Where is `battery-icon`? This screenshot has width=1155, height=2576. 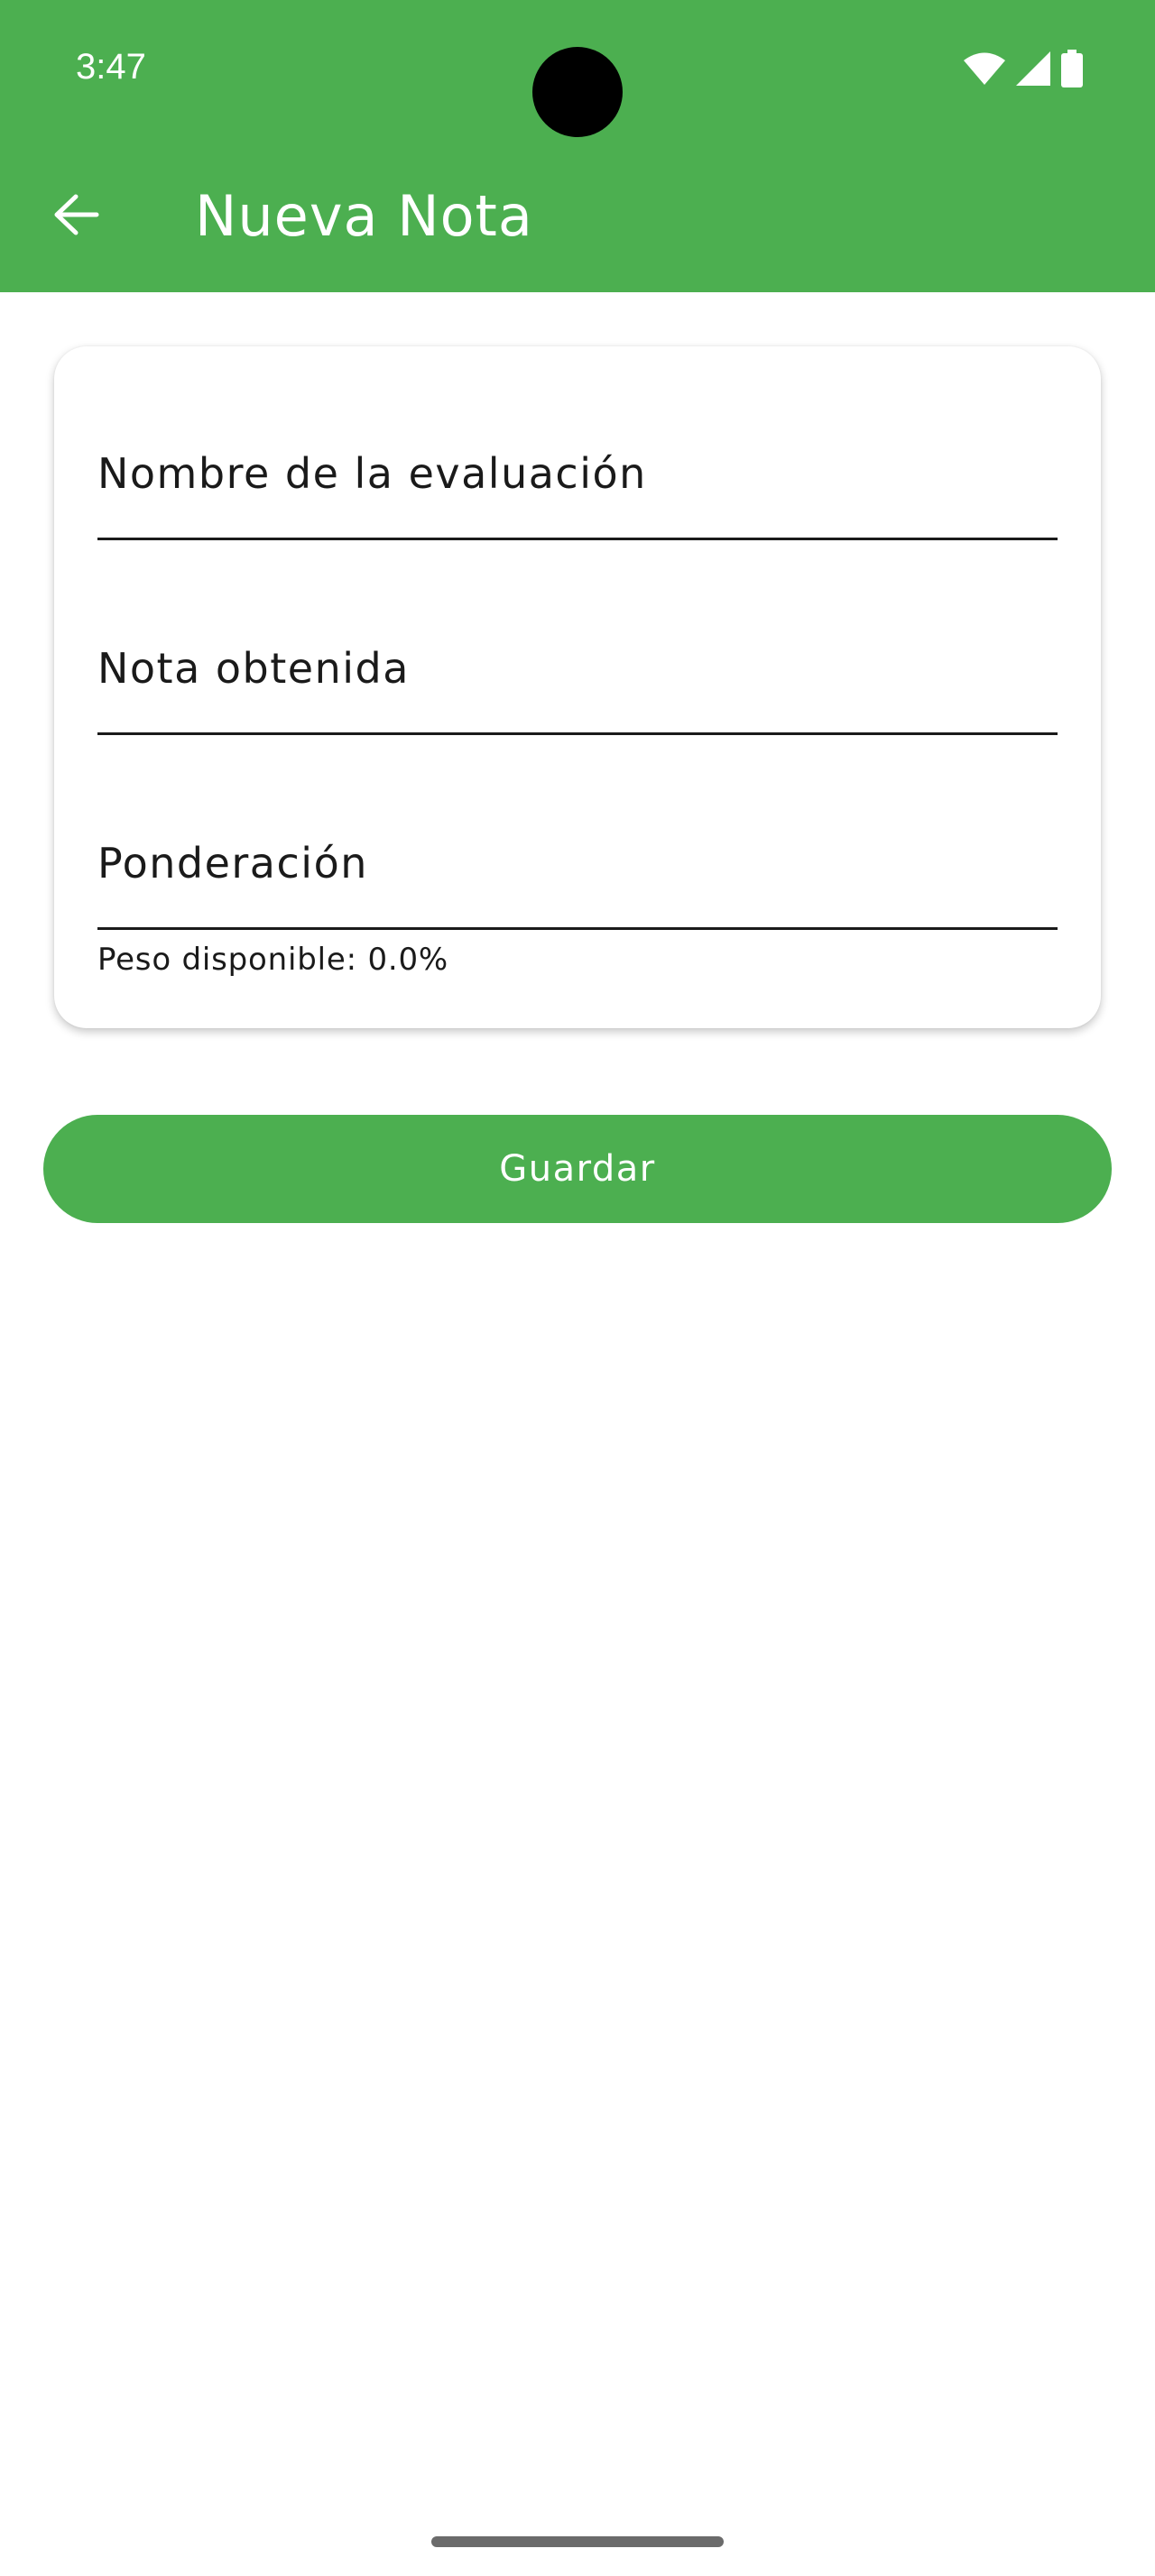 battery-icon is located at coordinates (1072, 70).